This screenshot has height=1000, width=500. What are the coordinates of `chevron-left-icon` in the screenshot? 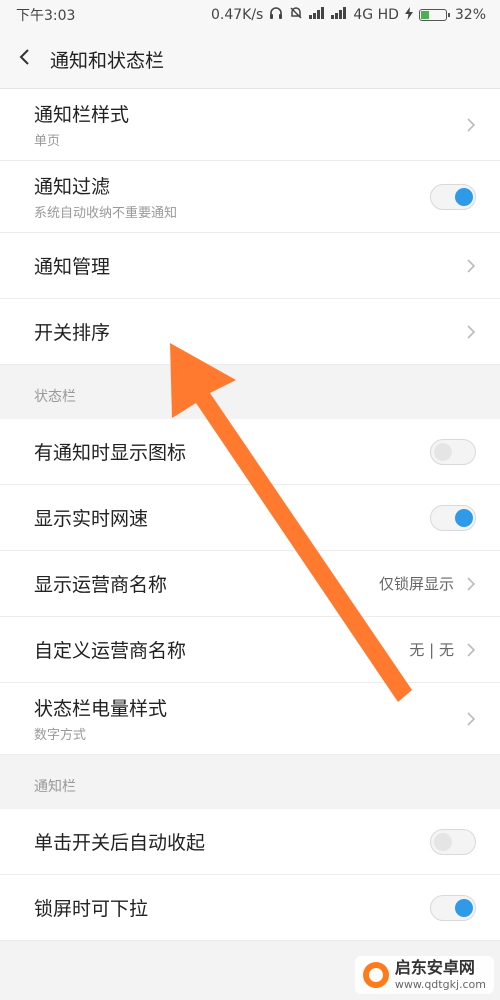 It's located at (25, 59).